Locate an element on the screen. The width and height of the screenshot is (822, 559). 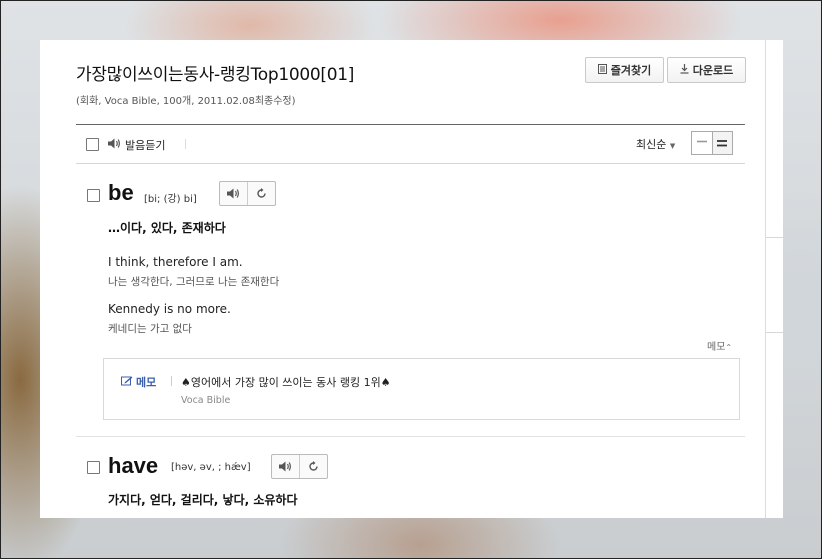
listen-all-button: 발음듣기 is located at coordinates (136, 145).